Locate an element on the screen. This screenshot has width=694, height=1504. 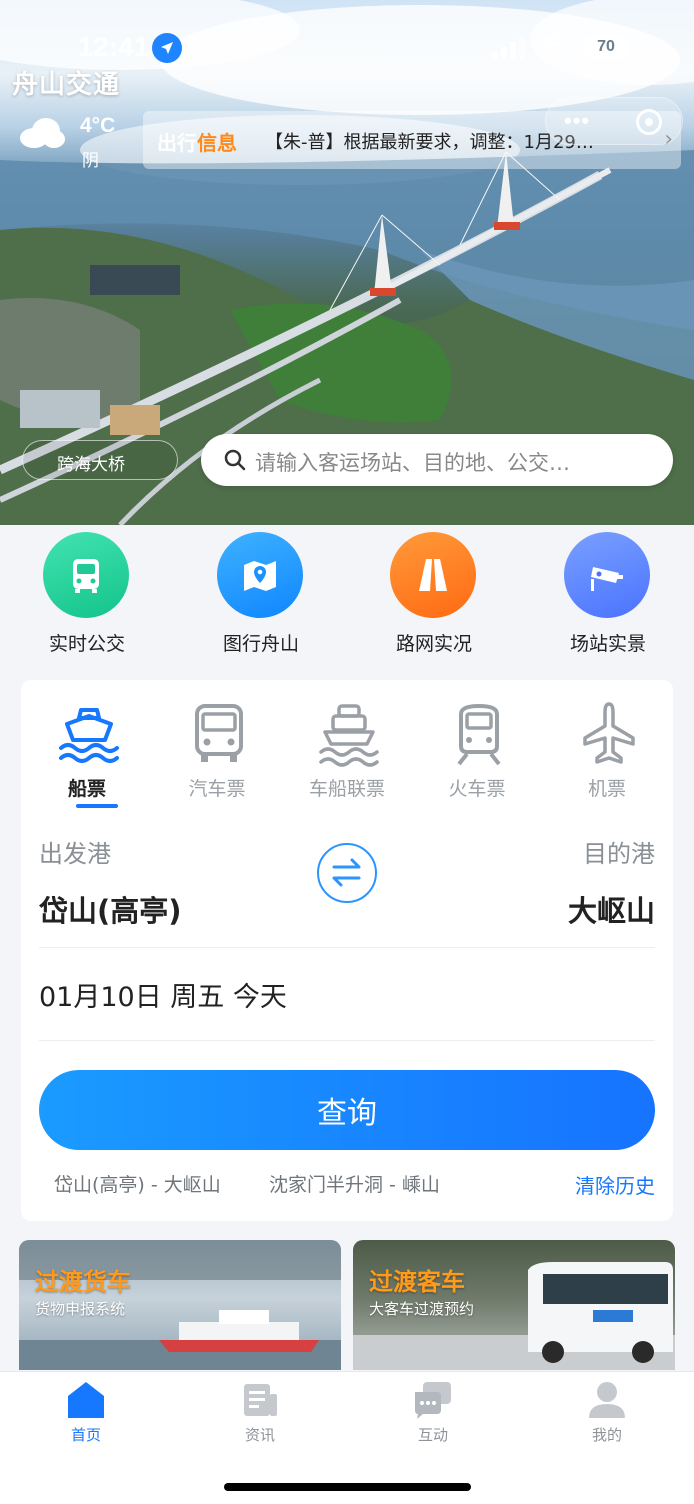
ferry-icon is located at coordinates (349, 735).